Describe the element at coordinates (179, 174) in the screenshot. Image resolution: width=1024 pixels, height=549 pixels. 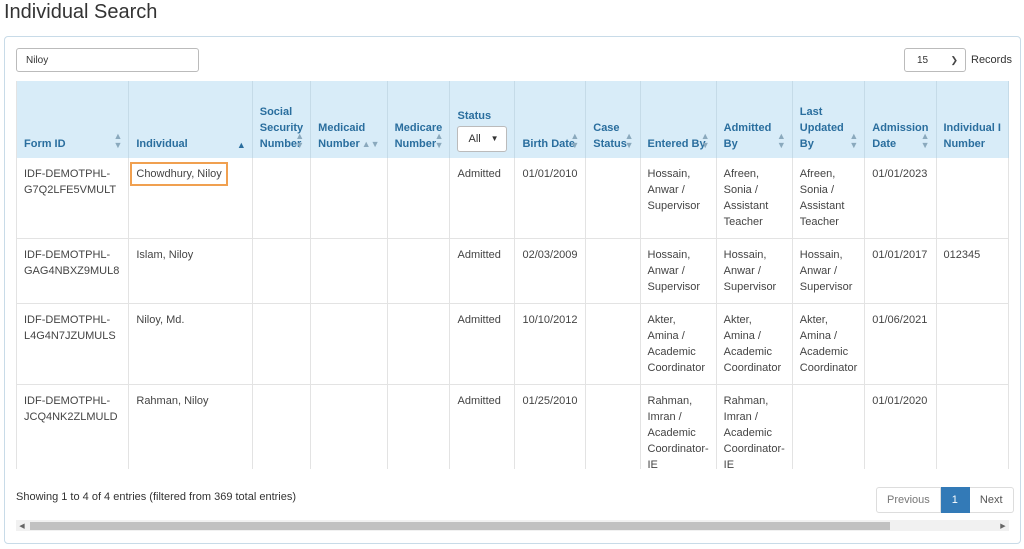
I see `individual-name-link: Chowdhury, Niloy` at that location.